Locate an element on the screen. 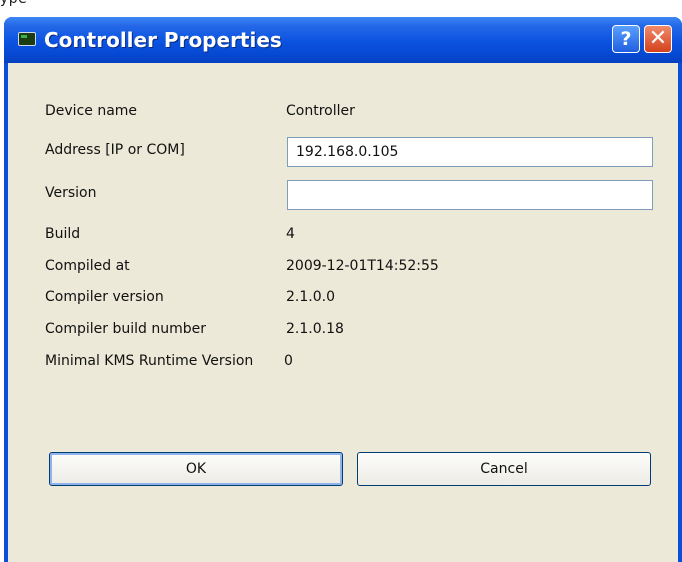 The height and width of the screenshot is (562, 682). build-value: 4 is located at coordinates (290, 234).